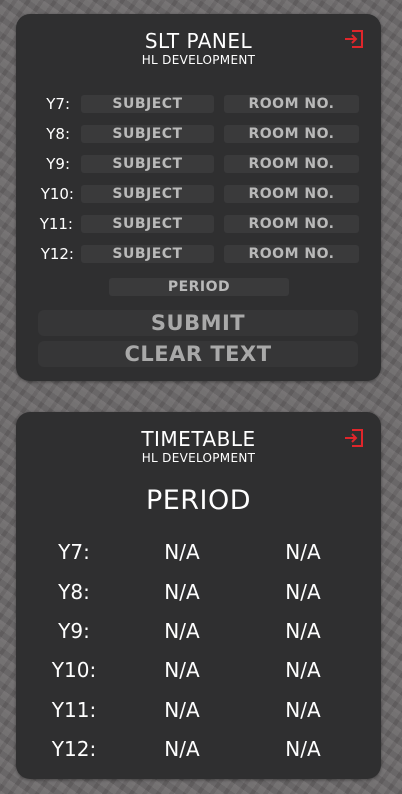 The height and width of the screenshot is (794, 402). What do you see at coordinates (198, 60) in the screenshot?
I see `slt-panel-subtitle: HL DEVELOPMENT` at bounding box center [198, 60].